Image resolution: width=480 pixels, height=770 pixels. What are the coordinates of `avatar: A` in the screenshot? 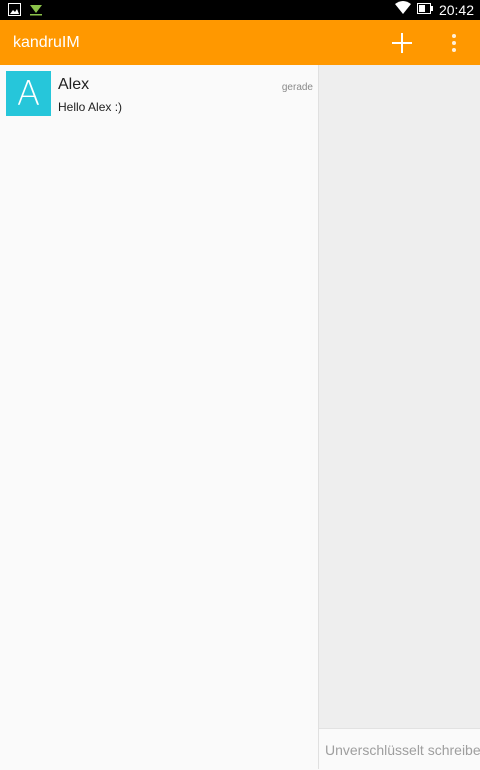 It's located at (28, 93).